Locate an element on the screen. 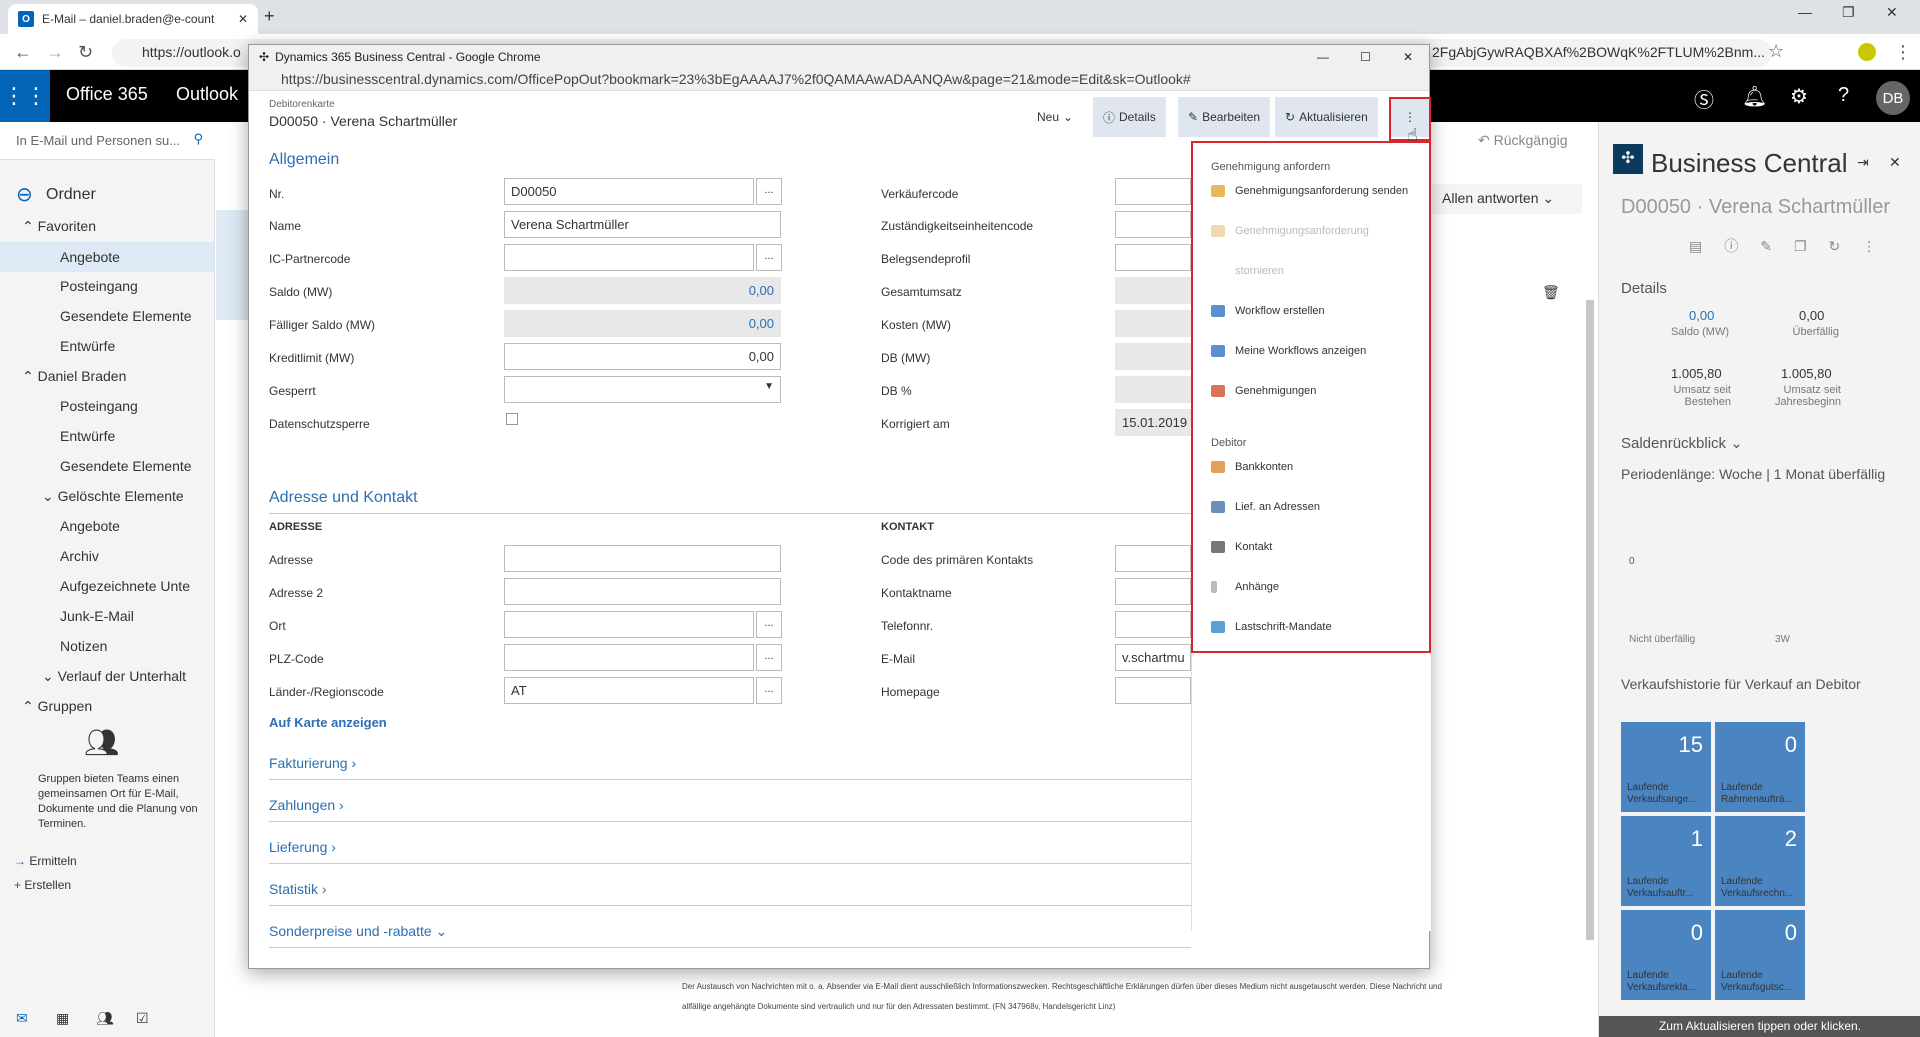 The image size is (1920, 1037). search-input: In E-Mail und Personen su... ⚲ is located at coordinates (107, 141).